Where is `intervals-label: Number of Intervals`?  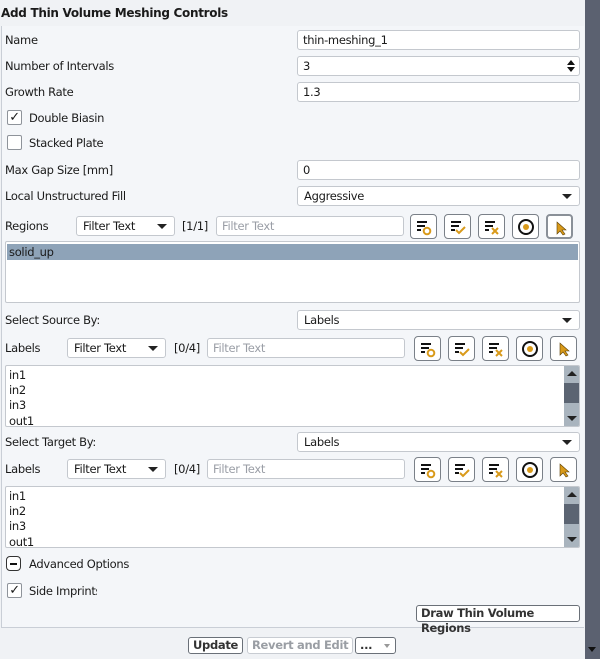
intervals-label: Number of Intervals is located at coordinates (59, 66).